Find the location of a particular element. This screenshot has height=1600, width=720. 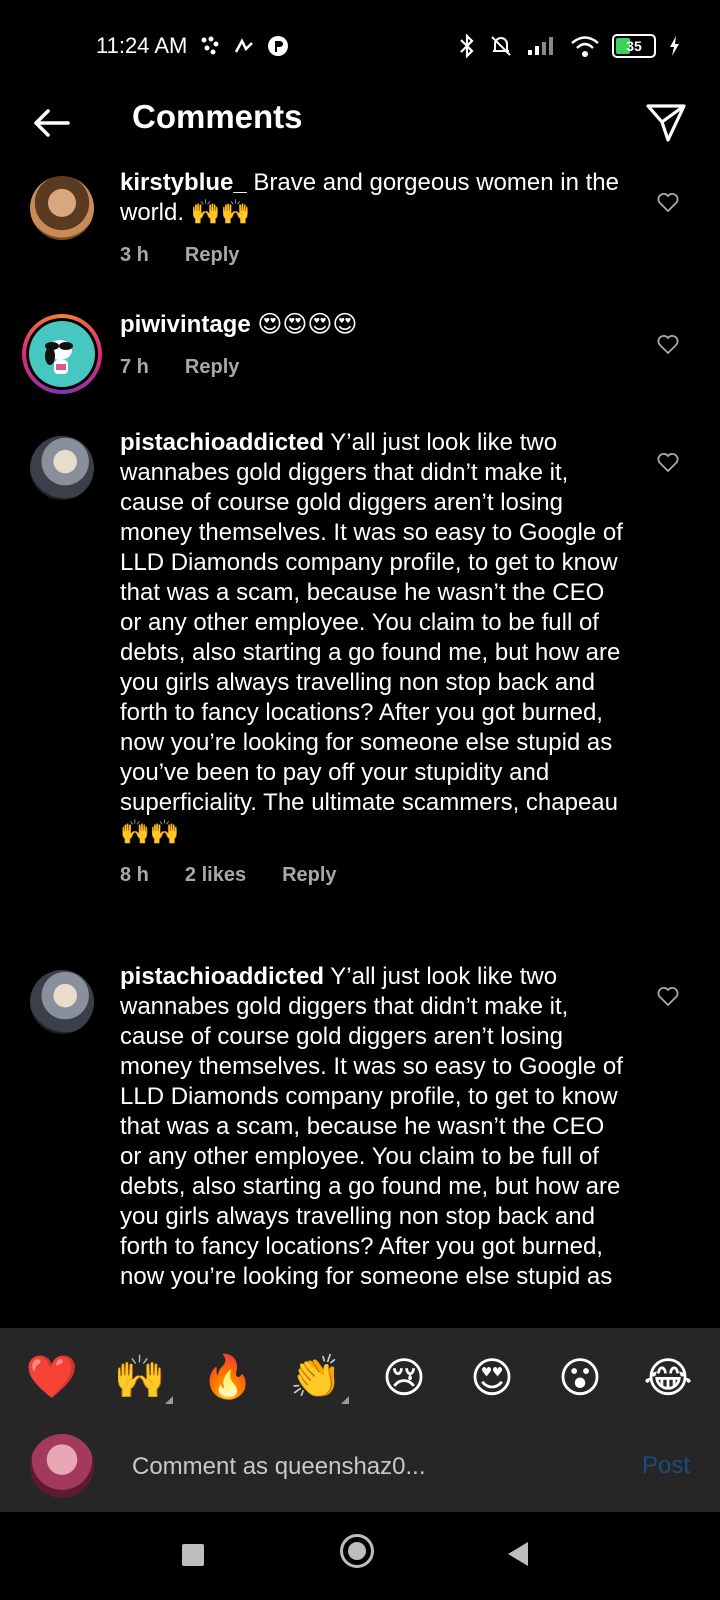

emoji-reaction-bar: ❤️ 🙌 🔥 👏 😢 😍 😮 😂 is located at coordinates (360, 1377).